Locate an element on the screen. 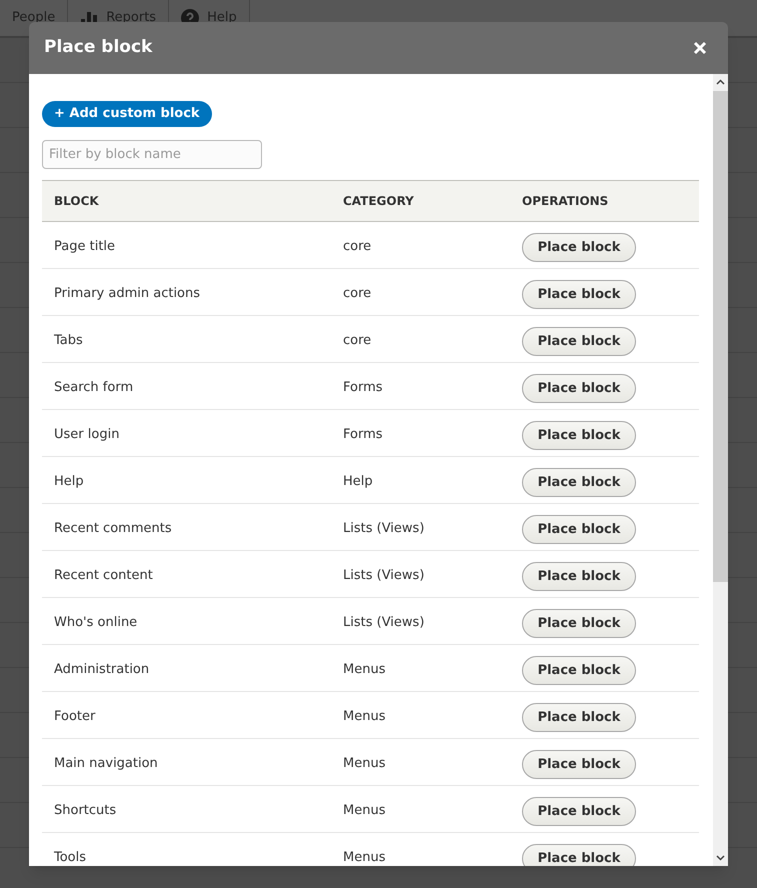 This screenshot has height=888, width=757. block-name-cell: Footer is located at coordinates (186, 714).